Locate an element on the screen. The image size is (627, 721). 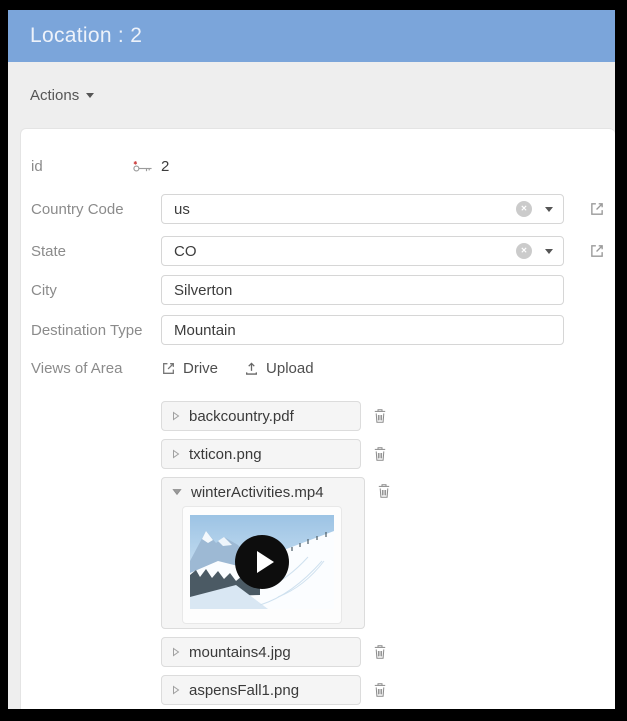
key-icon is located at coordinates (142, 166).